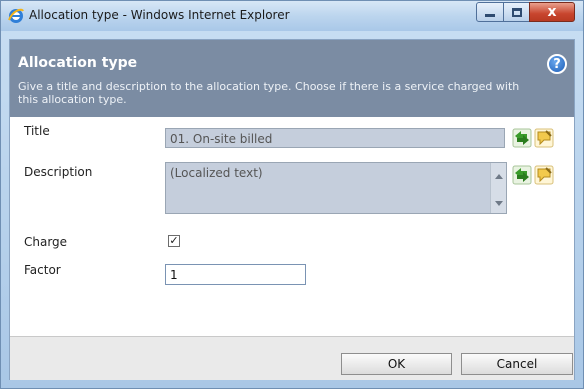 Image resolution: width=584 pixels, height=389 pixels. I want to click on description-label: Description, so click(58, 172).